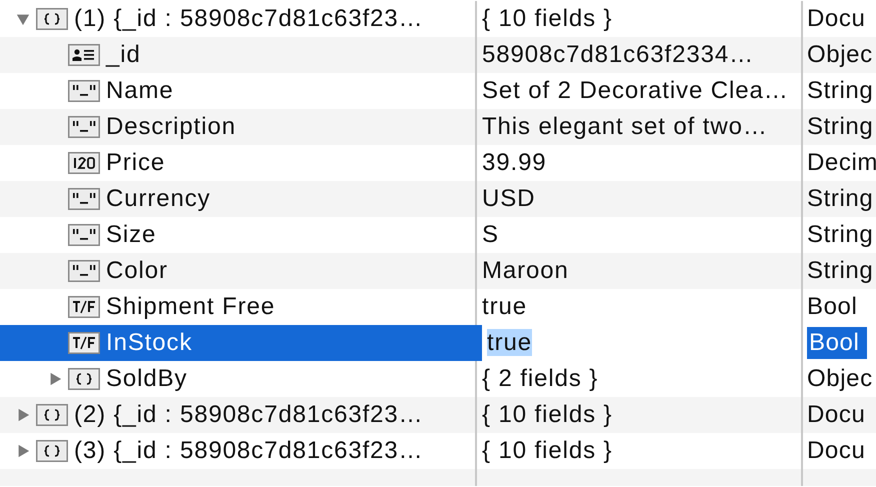 Image resolution: width=876 pixels, height=487 pixels. What do you see at coordinates (509, 199) in the screenshot?
I see `value-cell-text: USD` at bounding box center [509, 199].